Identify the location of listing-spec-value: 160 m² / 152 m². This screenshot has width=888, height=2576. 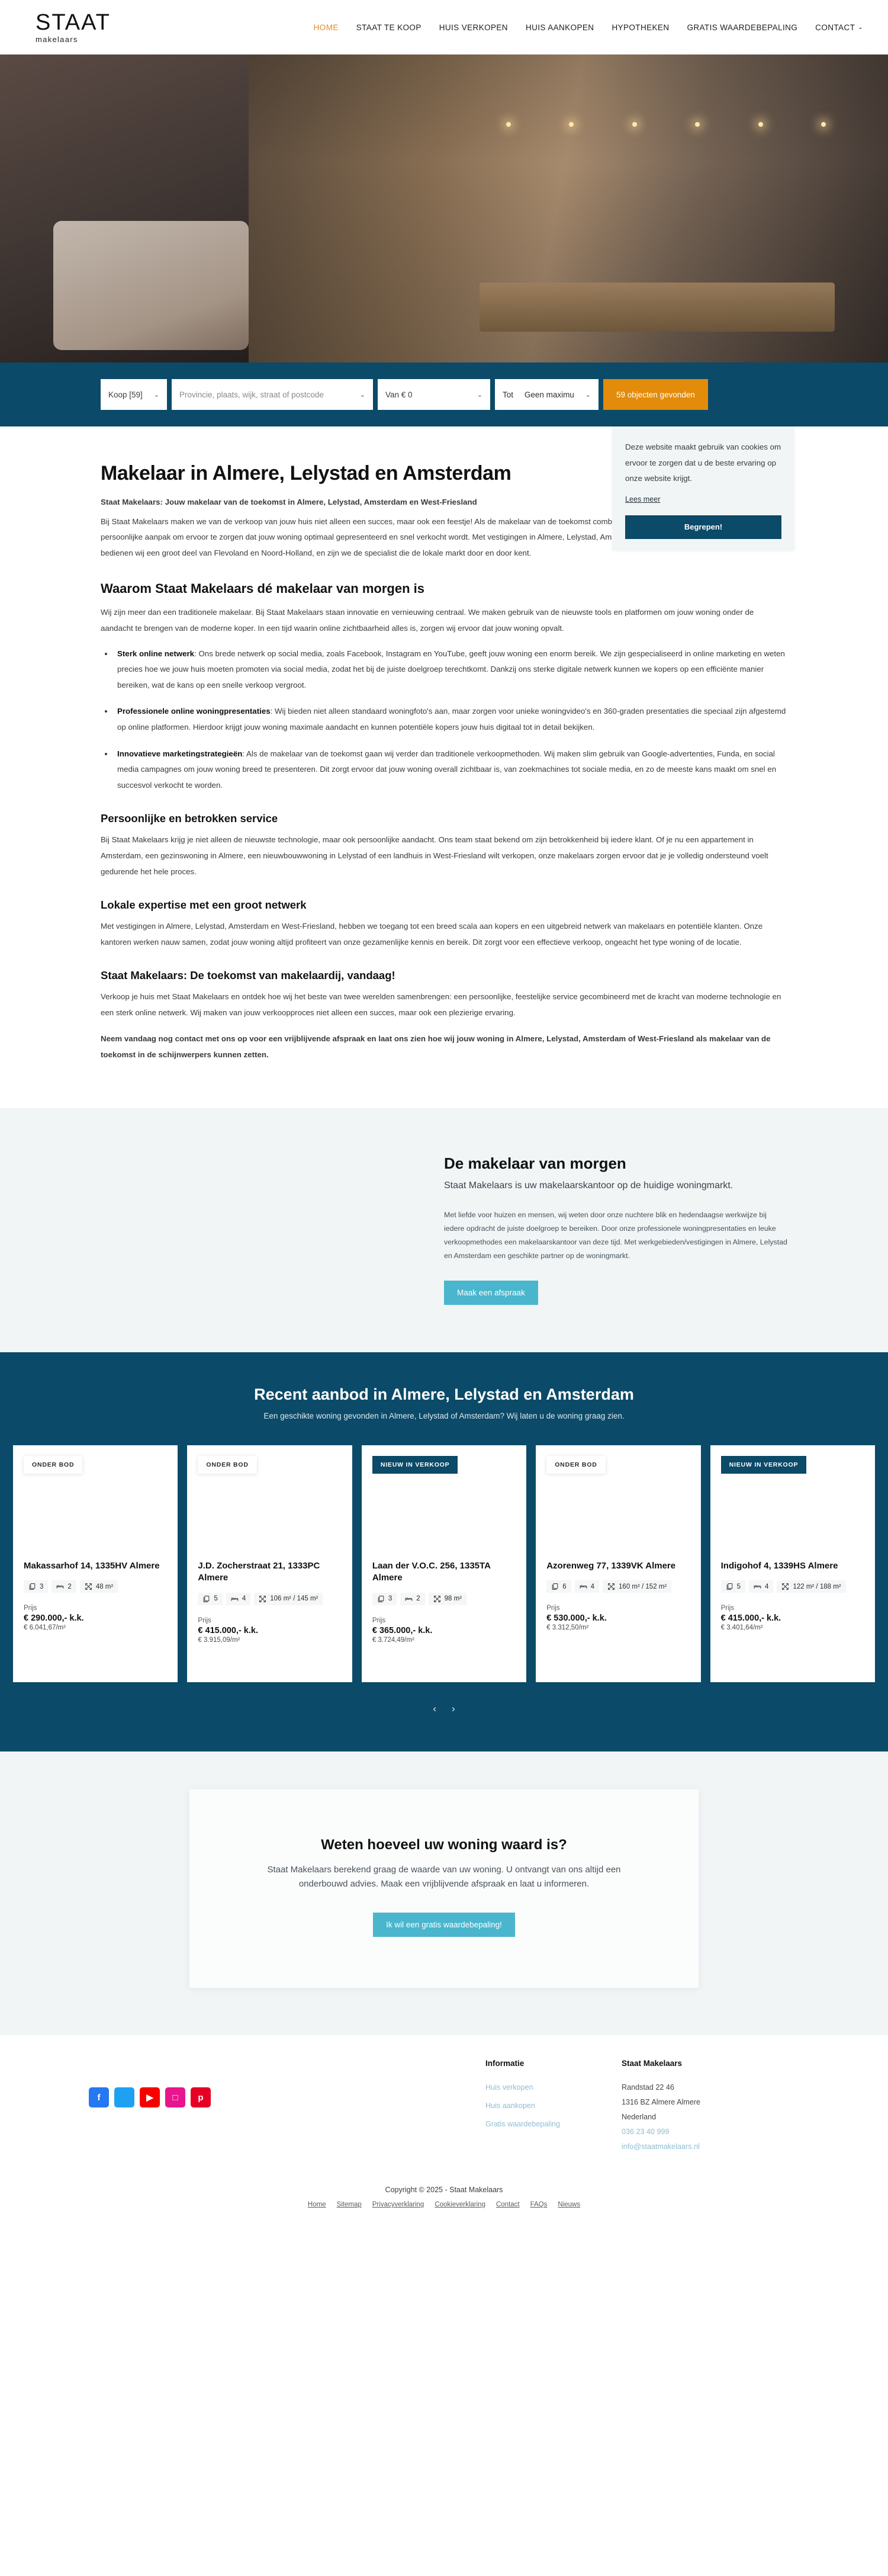
(643, 1586).